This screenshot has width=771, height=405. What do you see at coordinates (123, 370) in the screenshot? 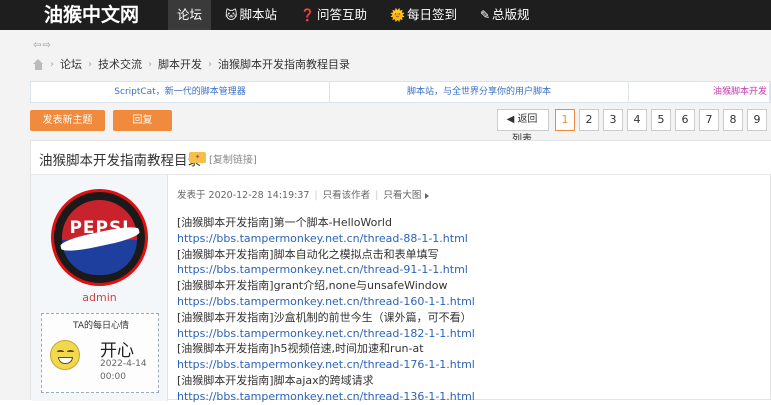
I see `mood-date: 2022-4-14 00:00` at bounding box center [123, 370].